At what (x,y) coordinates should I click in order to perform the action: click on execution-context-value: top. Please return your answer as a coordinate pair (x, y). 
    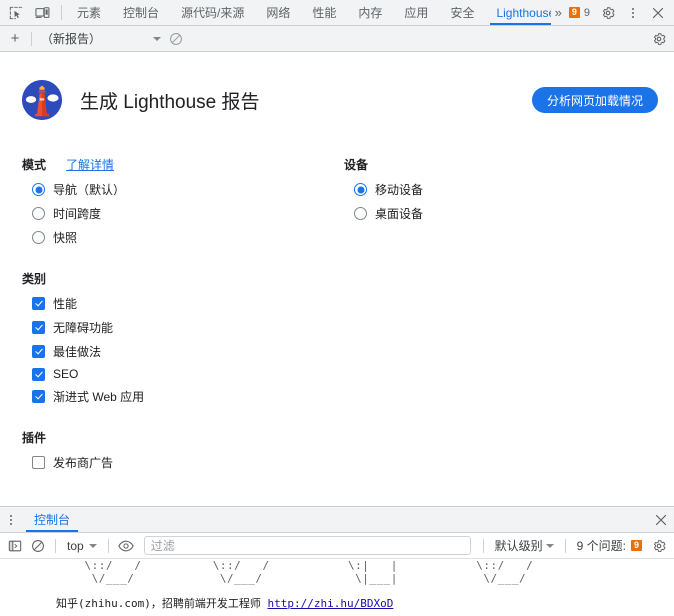
    Looking at the image, I should click on (75, 545).